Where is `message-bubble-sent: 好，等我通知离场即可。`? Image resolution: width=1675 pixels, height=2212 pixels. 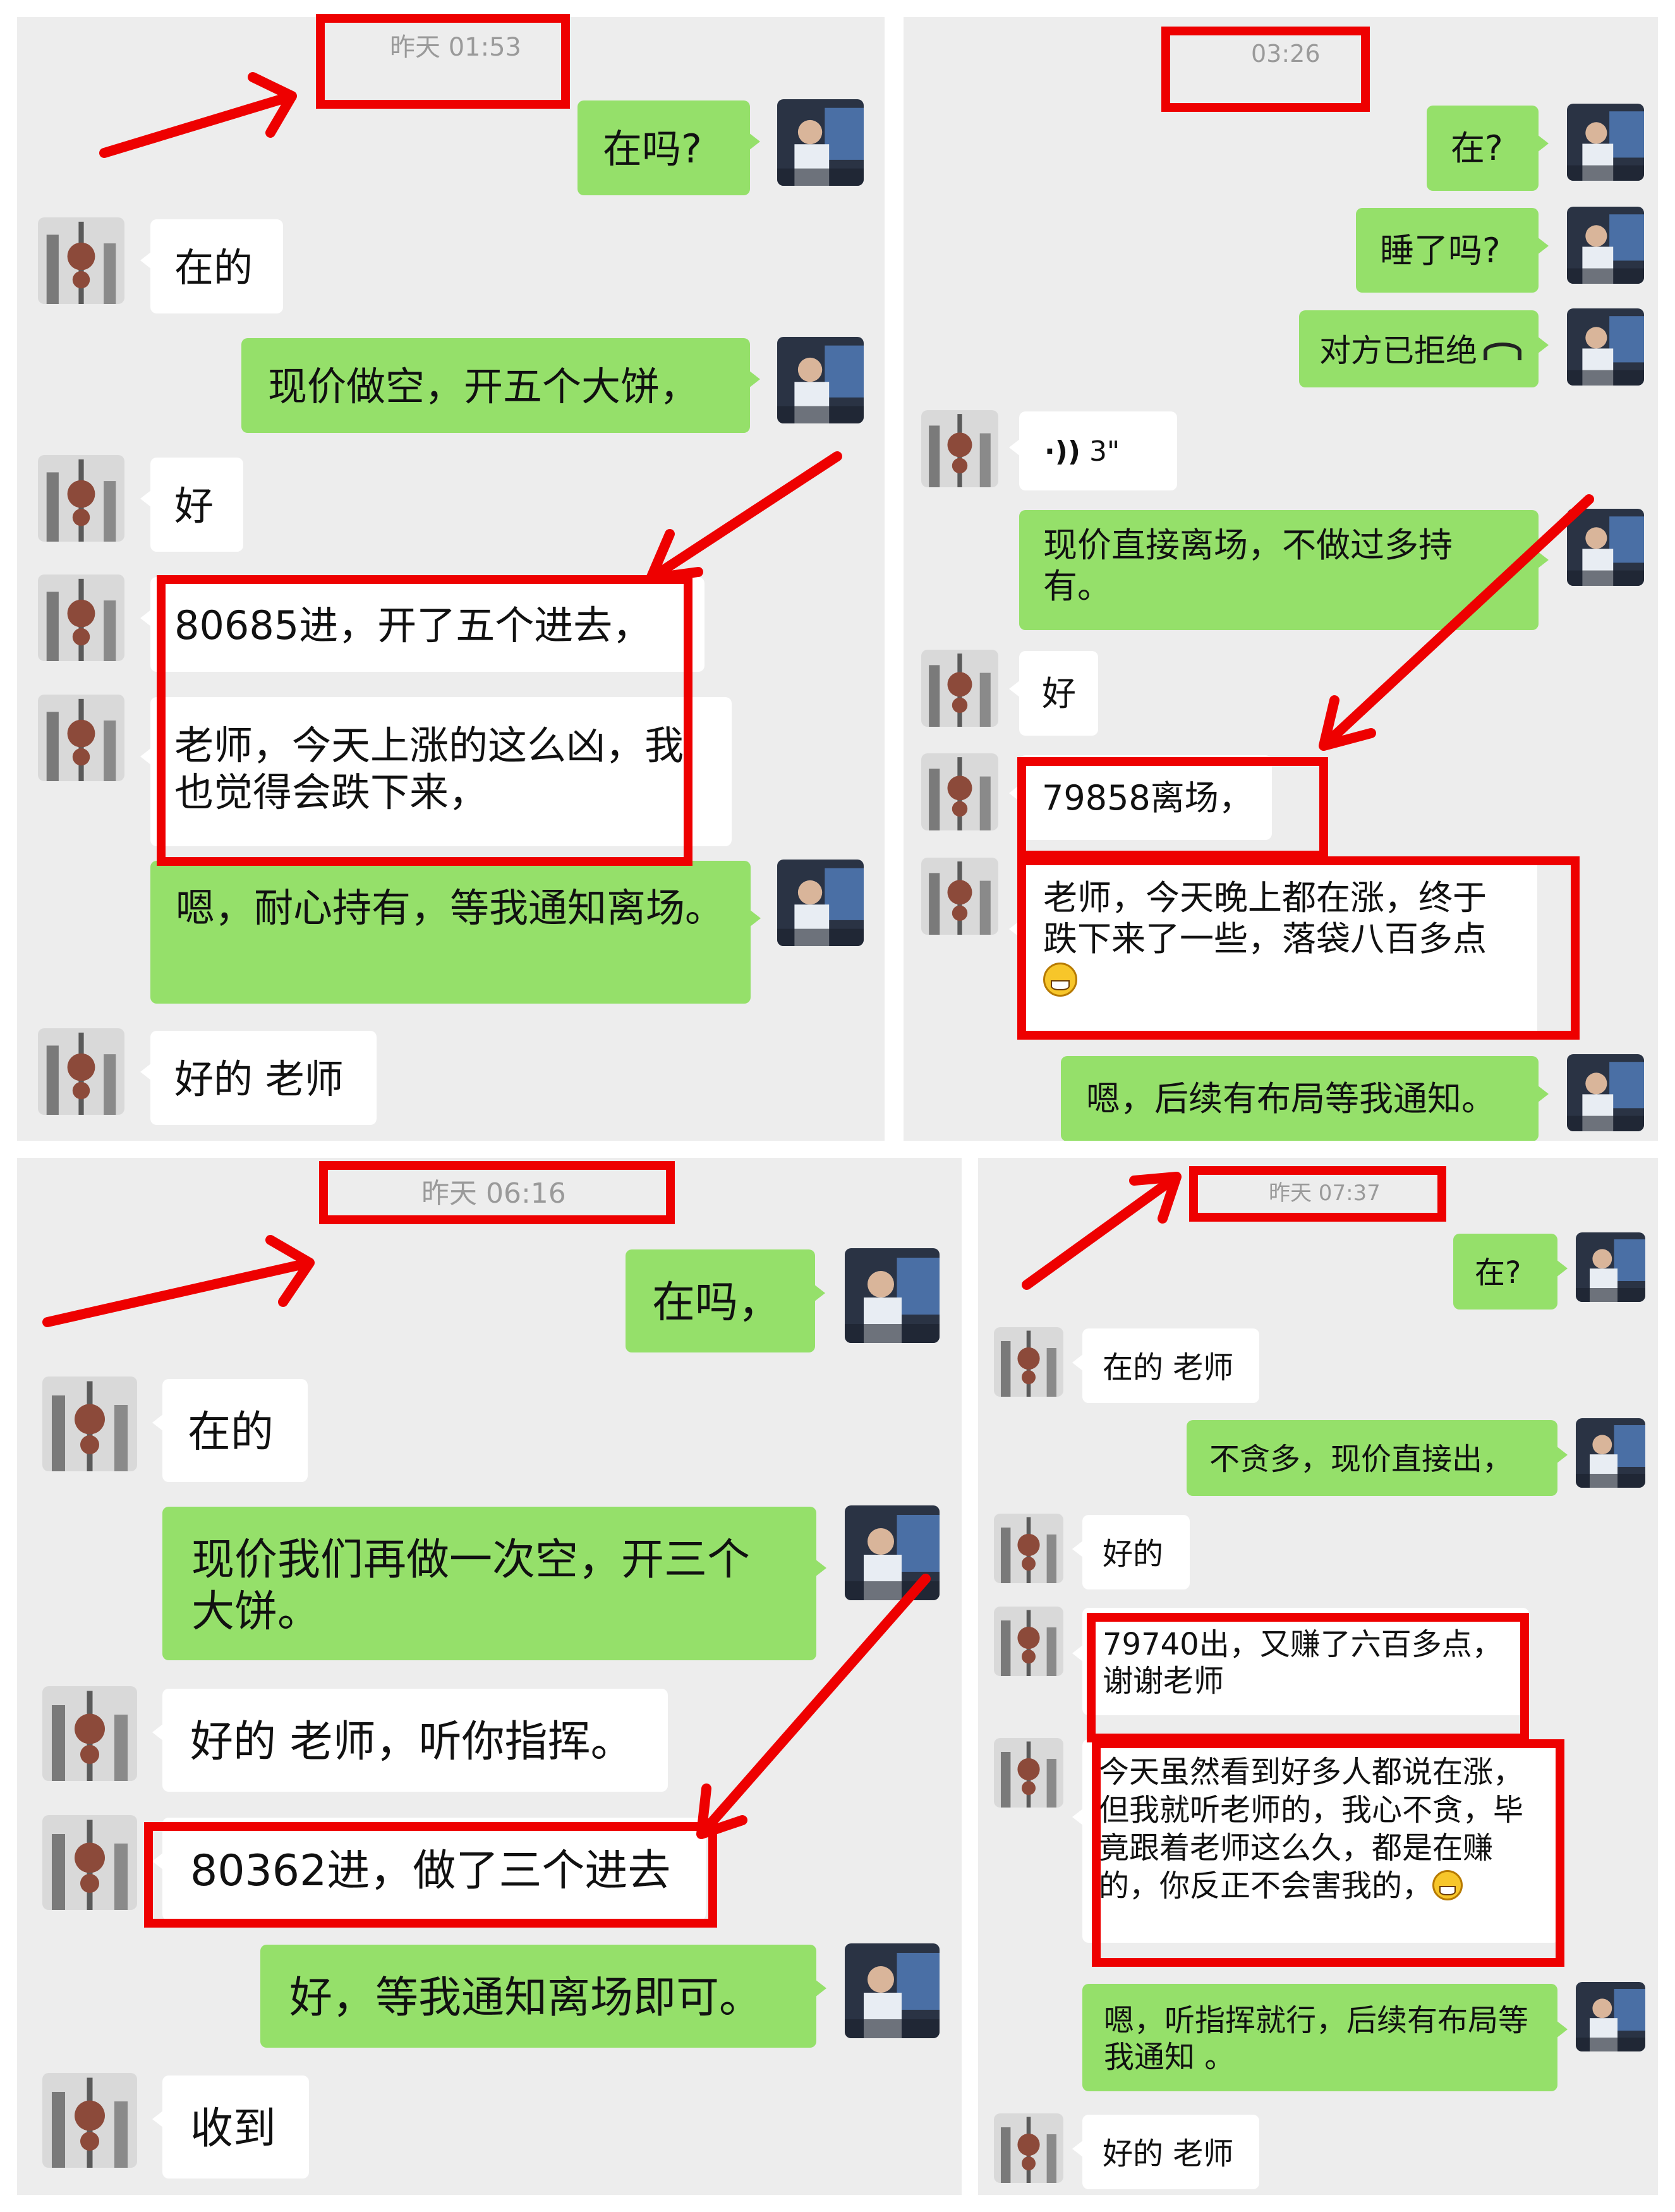
message-bubble-sent: 好，等我通知离场即可。 is located at coordinates (543, 1996).